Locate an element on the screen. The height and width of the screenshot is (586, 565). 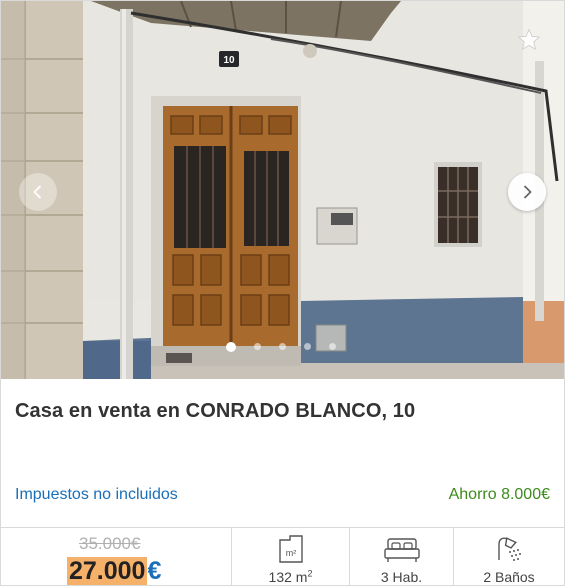
next-photo-button is located at coordinates (527, 192).